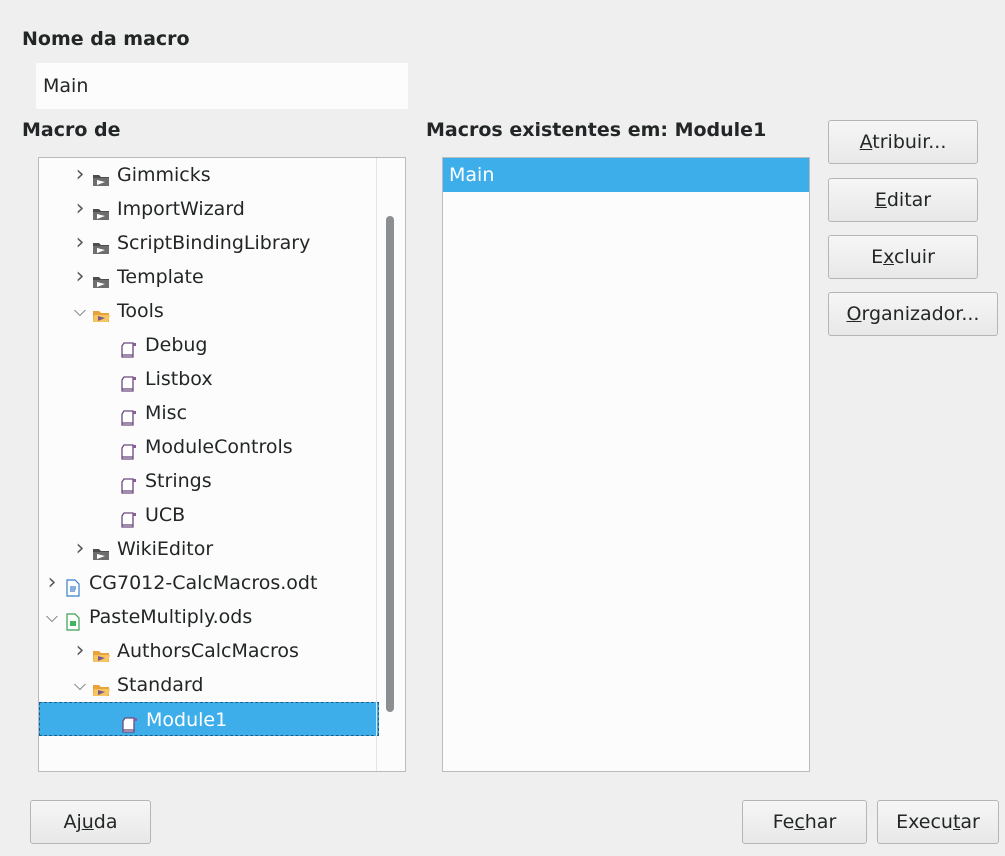 The width and height of the screenshot is (1005, 856). What do you see at coordinates (179, 379) in the screenshot?
I see `tree-item-label: Listbox` at bounding box center [179, 379].